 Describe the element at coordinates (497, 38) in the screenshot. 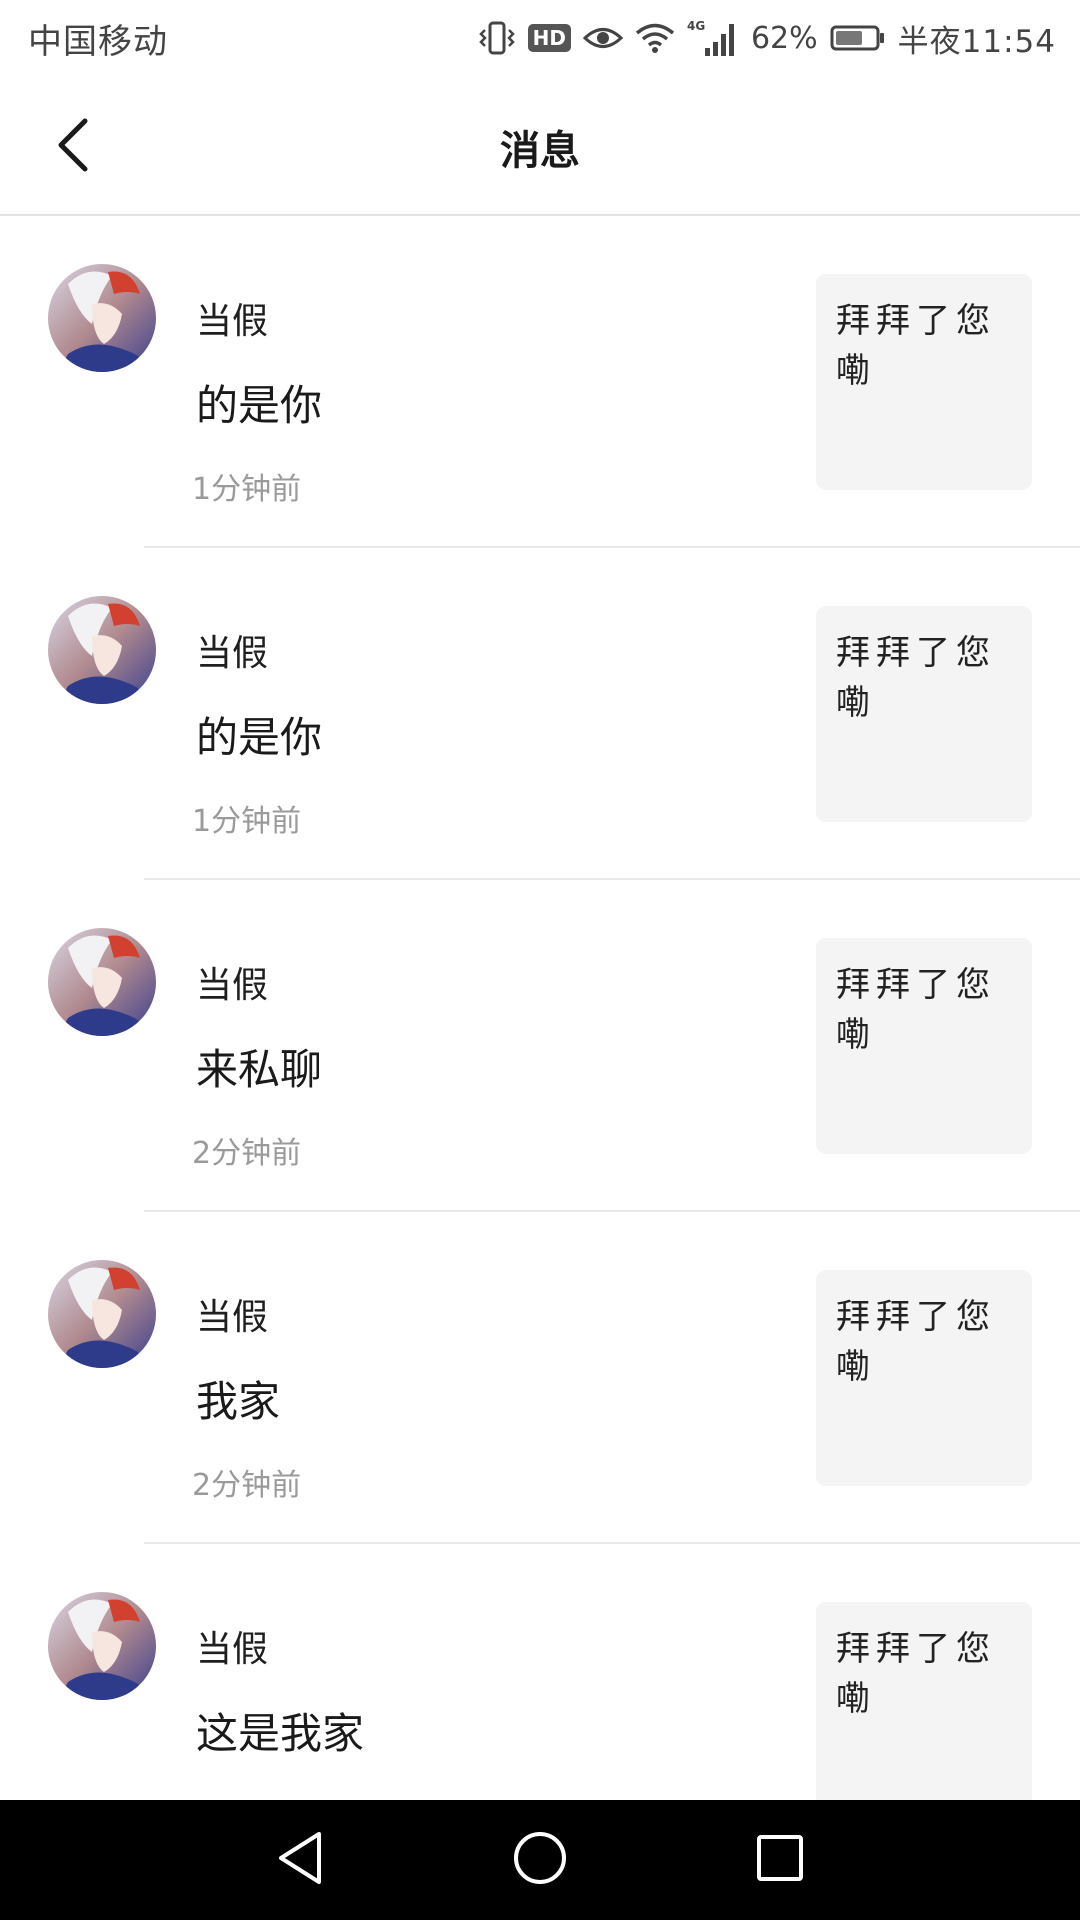

I see `vibrate-icon` at that location.